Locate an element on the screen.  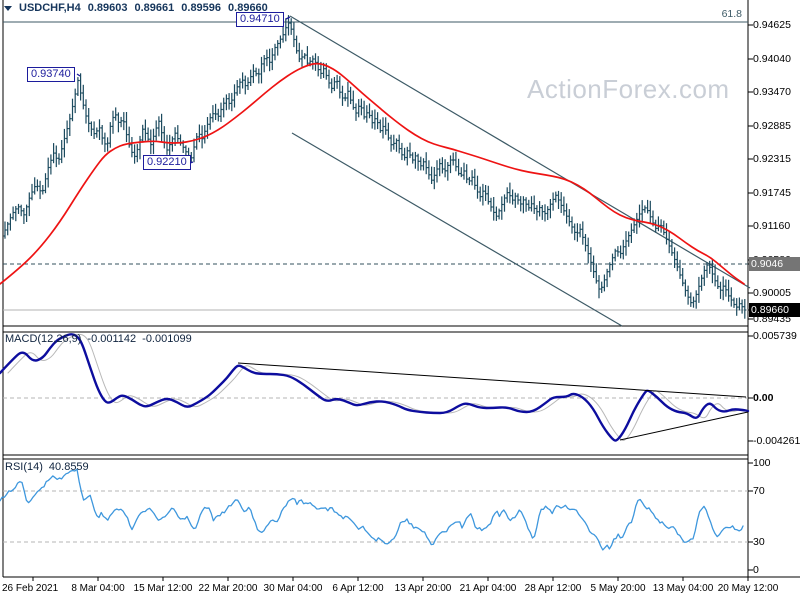
quote-high: 0.89661 is located at coordinates (154, 8).